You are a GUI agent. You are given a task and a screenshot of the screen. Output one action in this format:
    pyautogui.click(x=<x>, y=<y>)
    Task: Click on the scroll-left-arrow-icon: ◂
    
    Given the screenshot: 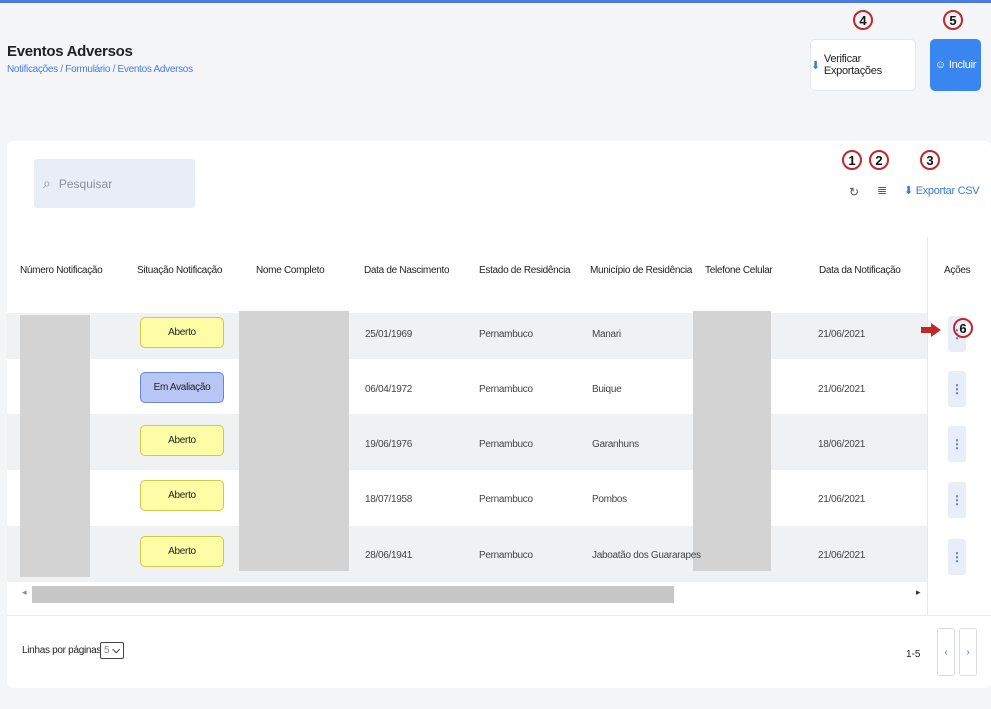 What is the action you would take?
    pyautogui.click(x=24, y=592)
    